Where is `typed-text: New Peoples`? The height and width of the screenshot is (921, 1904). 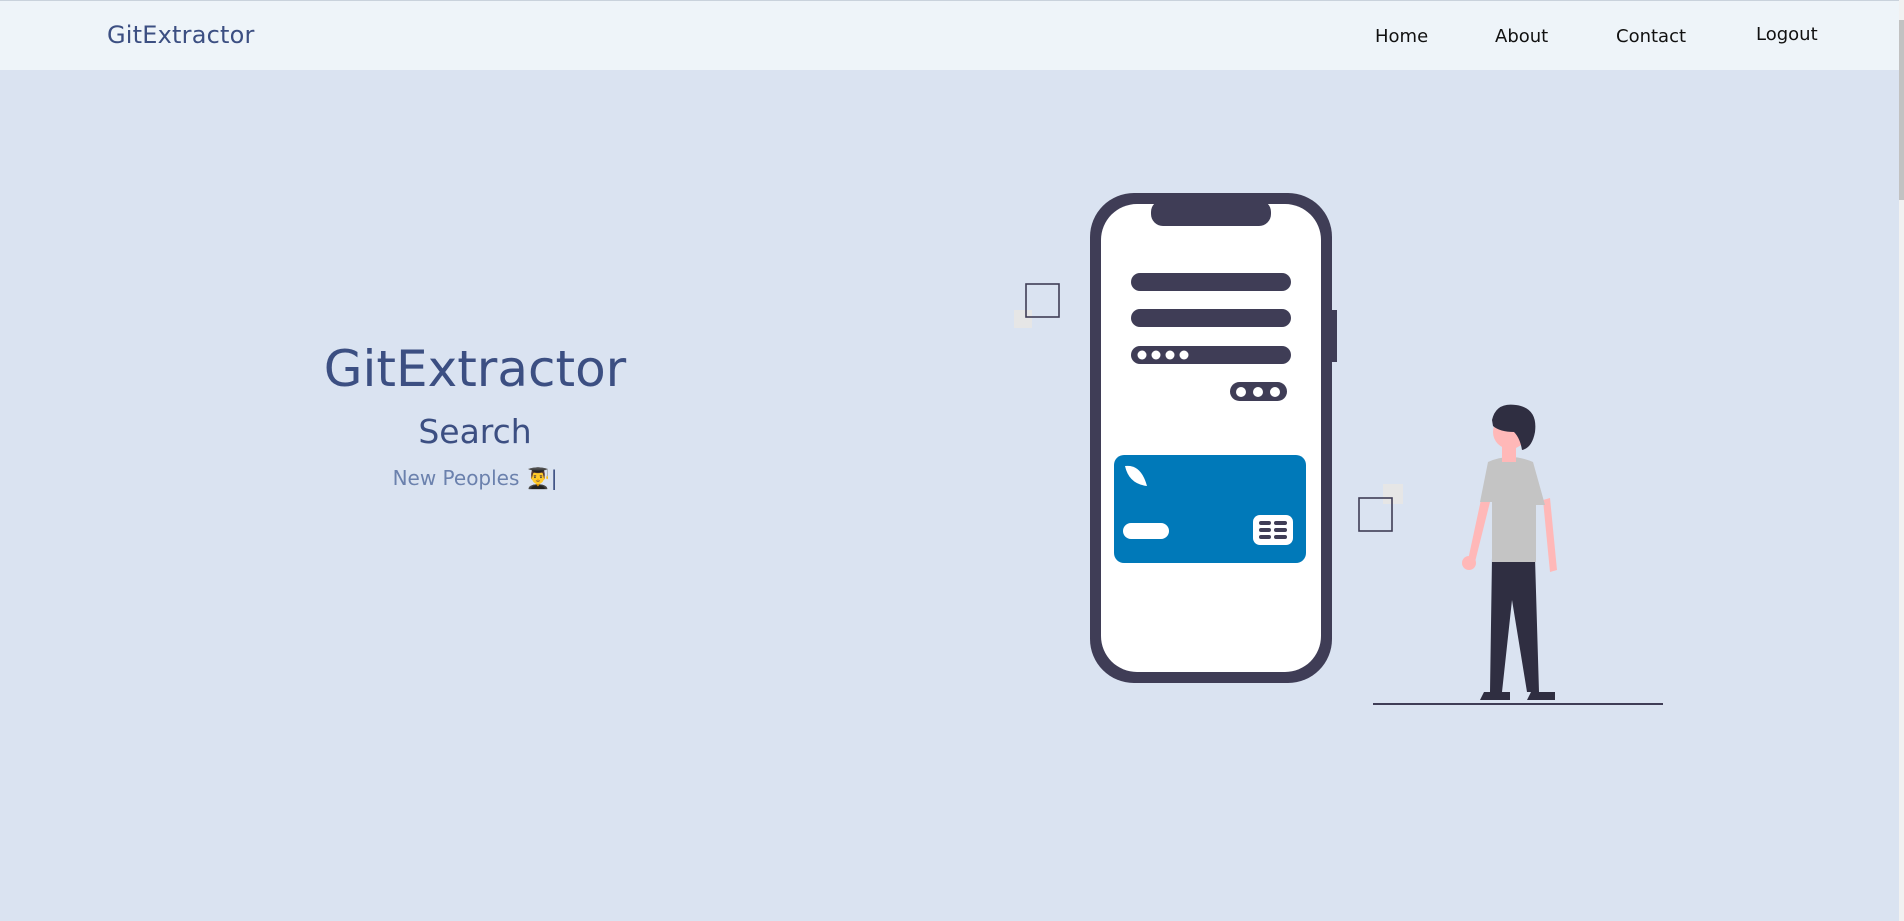
typed-text: New Peoples is located at coordinates (456, 478).